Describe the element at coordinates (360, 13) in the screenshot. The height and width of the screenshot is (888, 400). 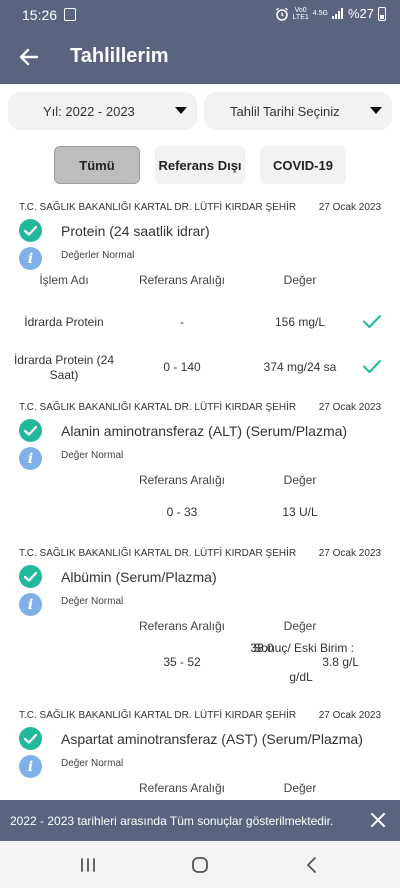
I see `battery-percent: %27` at that location.